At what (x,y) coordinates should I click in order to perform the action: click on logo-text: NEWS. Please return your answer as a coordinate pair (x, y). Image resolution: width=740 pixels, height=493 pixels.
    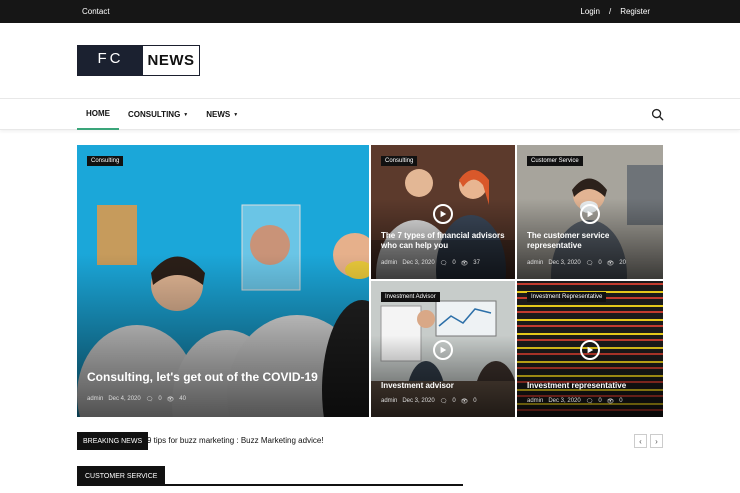
    Looking at the image, I should click on (171, 60).